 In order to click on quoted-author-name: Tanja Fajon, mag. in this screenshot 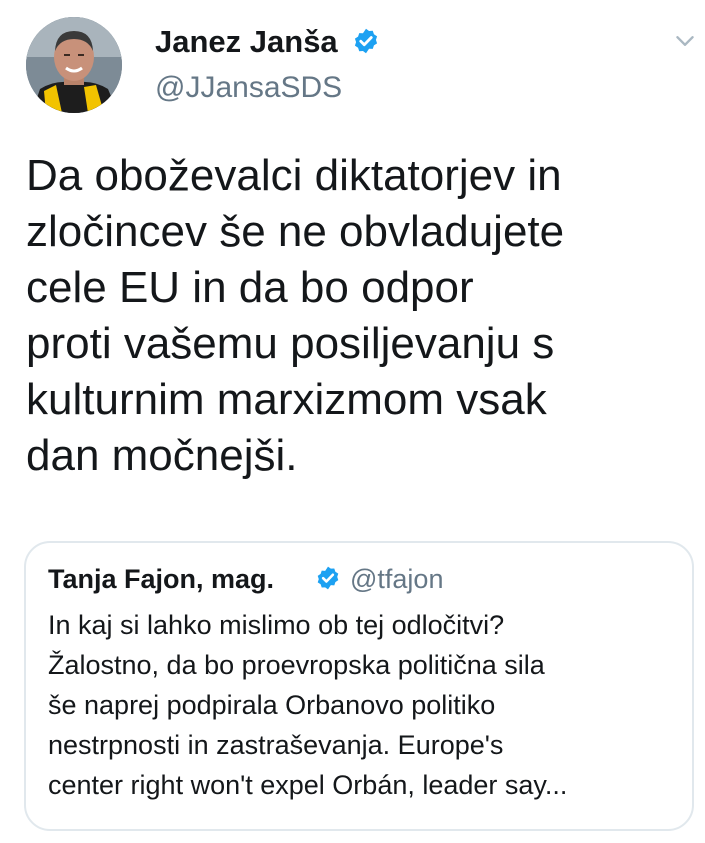, I will do `click(161, 579)`.